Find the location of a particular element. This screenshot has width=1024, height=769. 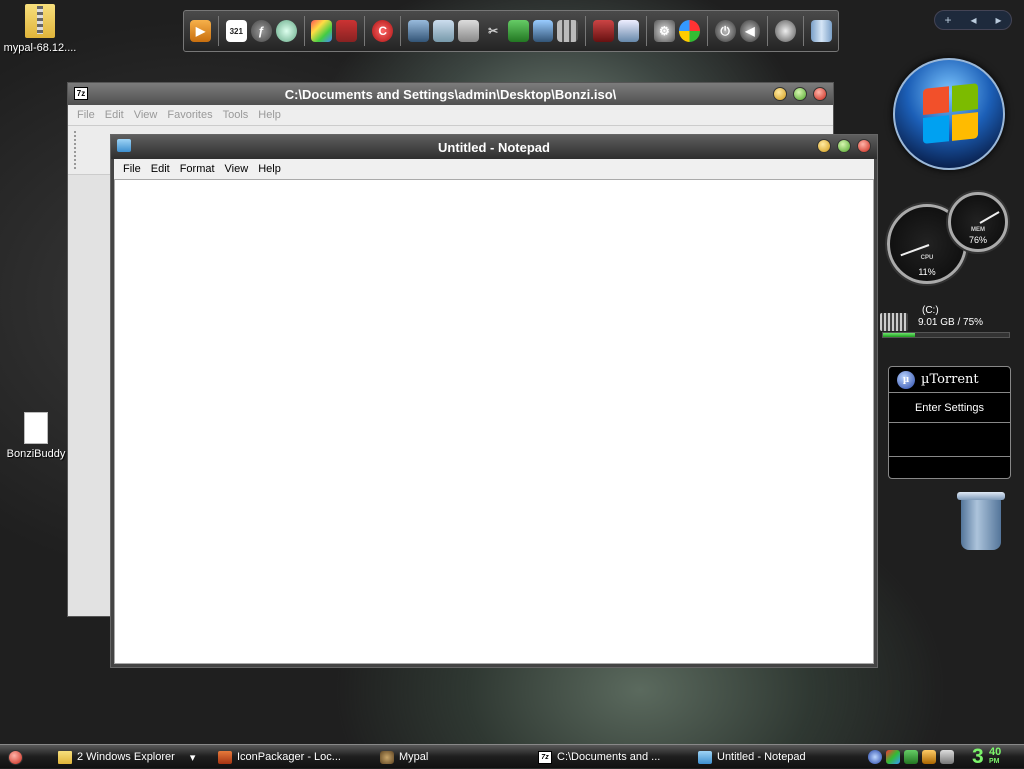

next-desktop-button: ▸ is located at coordinates (998, 20).